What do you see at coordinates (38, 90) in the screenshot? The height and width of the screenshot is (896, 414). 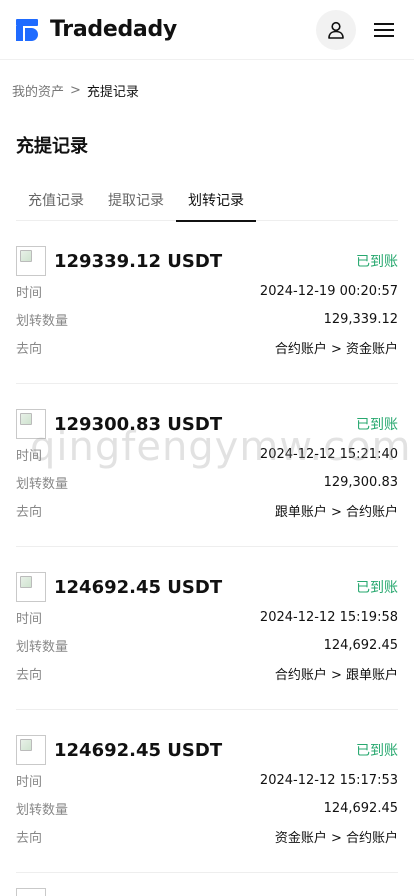 I see `breadcrumb-parent: 我的资产` at bounding box center [38, 90].